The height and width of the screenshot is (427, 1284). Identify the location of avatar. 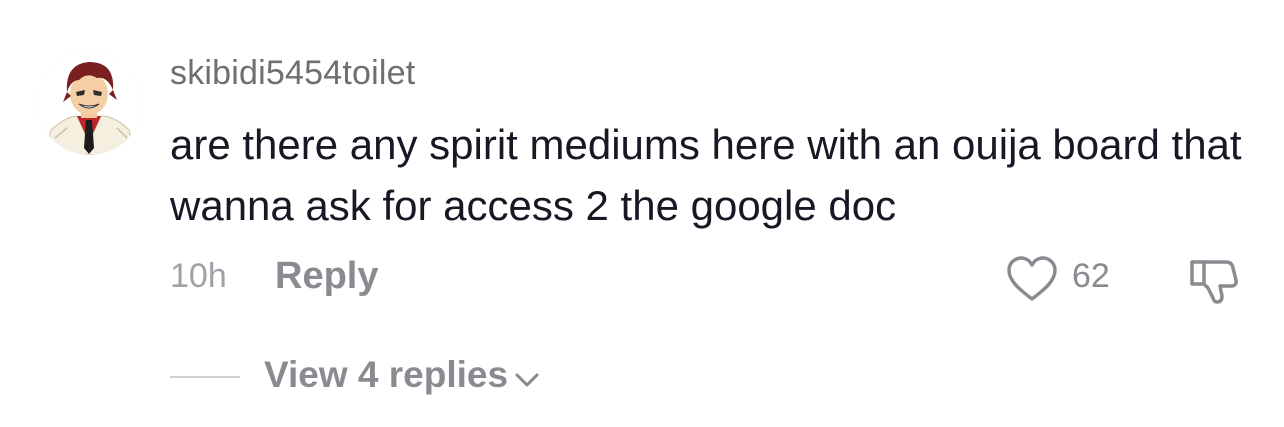
(89, 102).